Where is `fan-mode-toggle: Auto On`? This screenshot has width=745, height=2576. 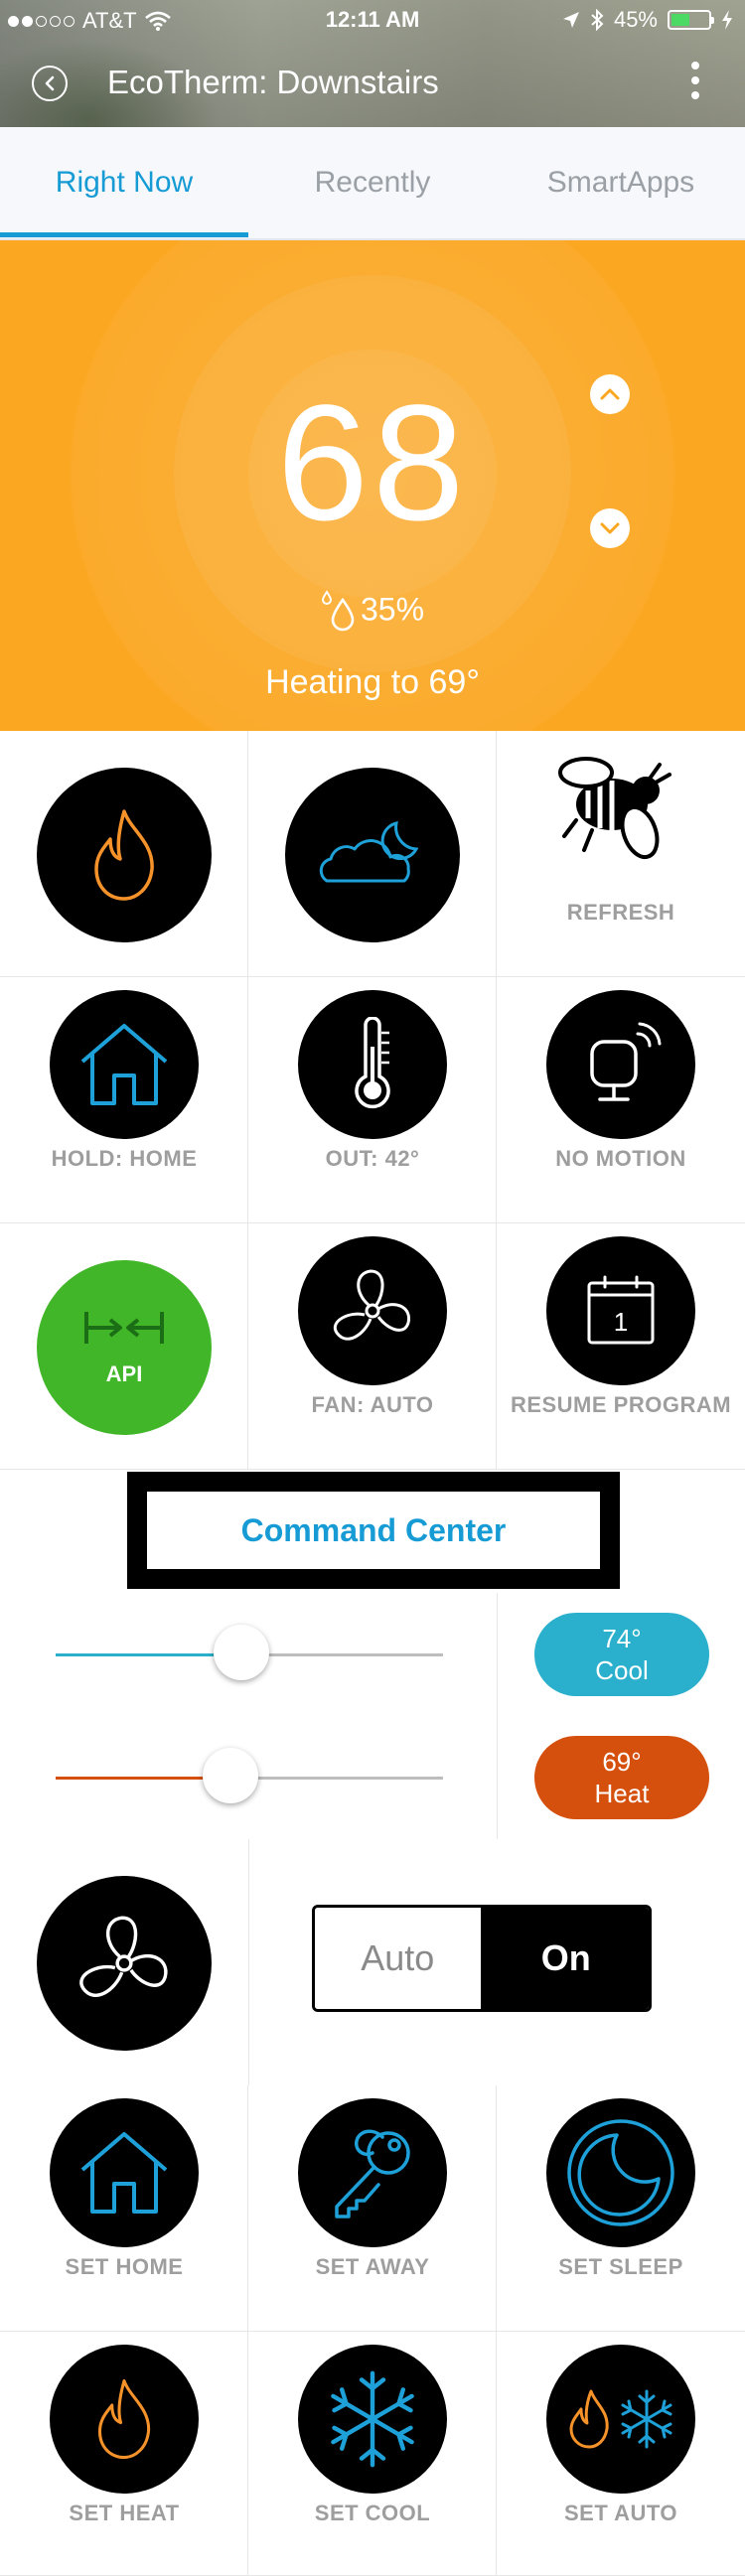 fan-mode-toggle: Auto On is located at coordinates (482, 1959).